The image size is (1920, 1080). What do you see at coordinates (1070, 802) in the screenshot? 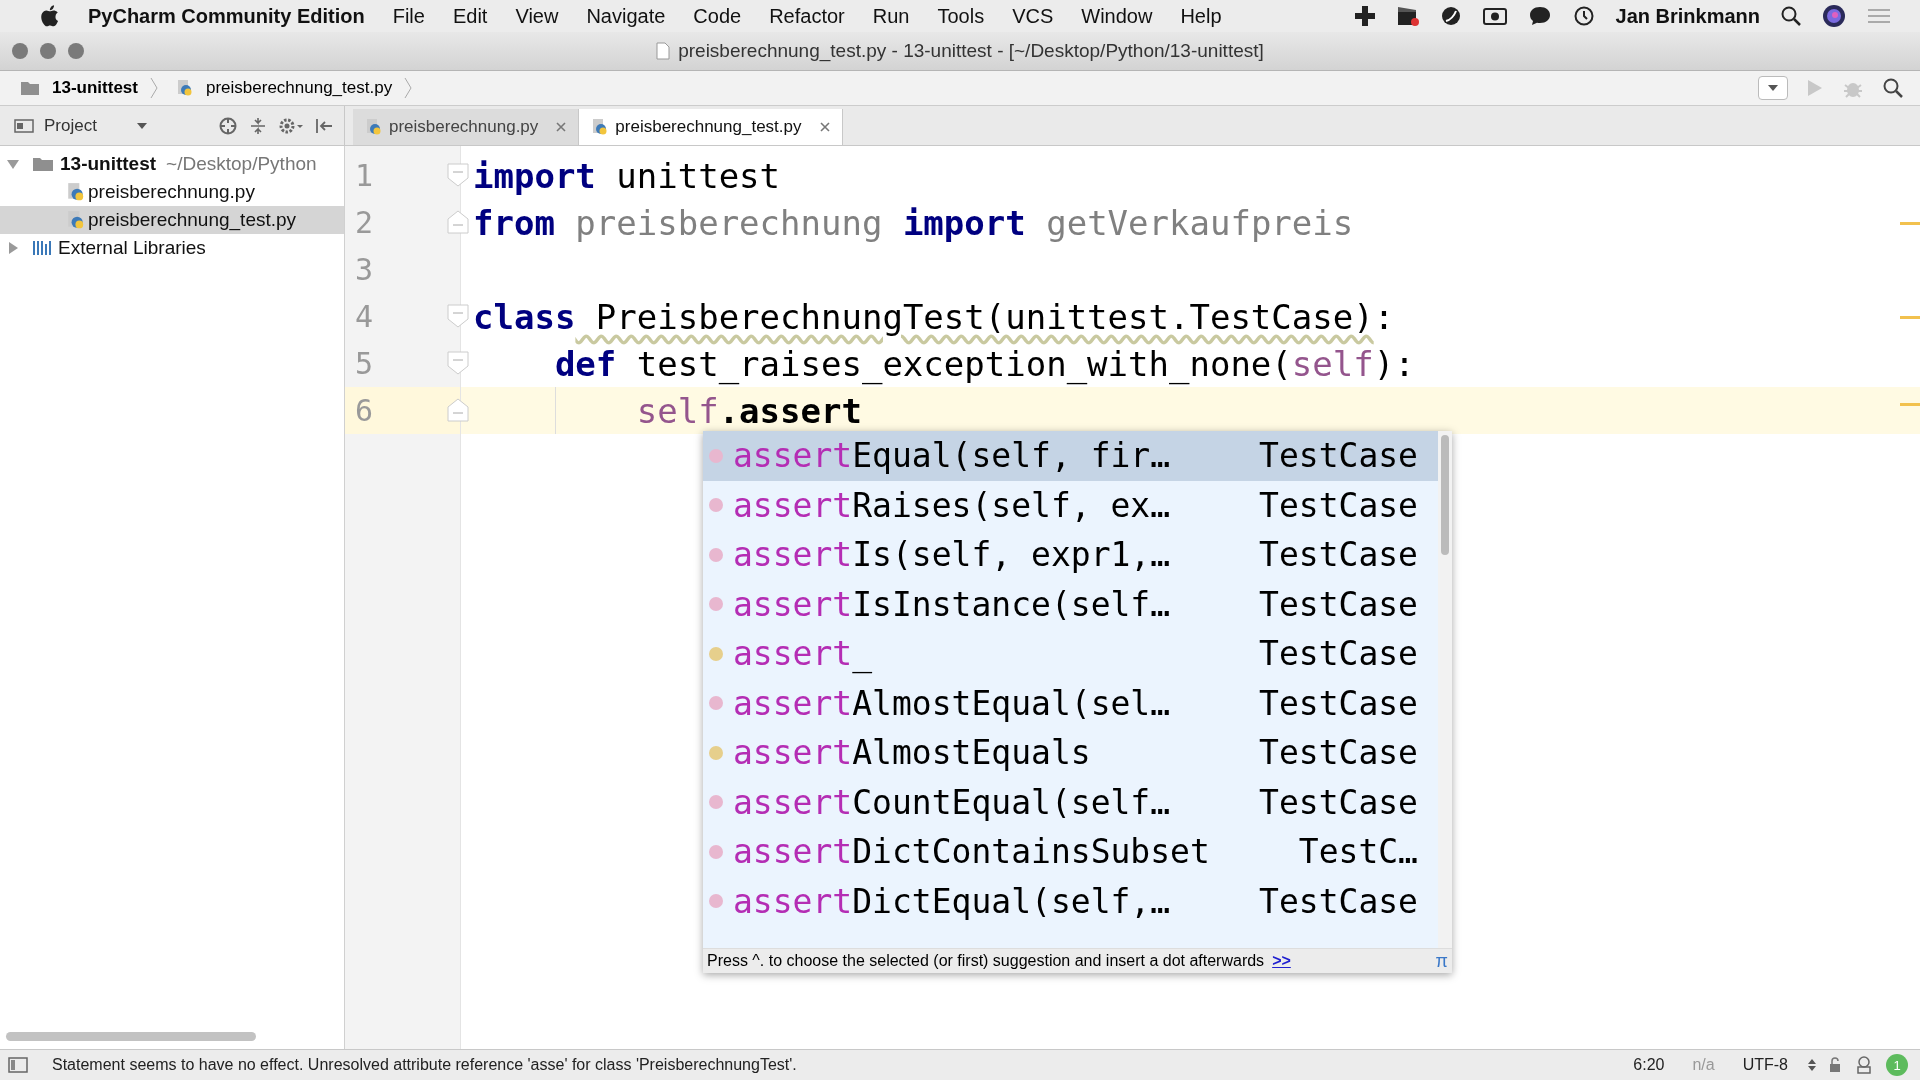
I see `completion-item: assertCountEqual(self… TestCase` at bounding box center [1070, 802].